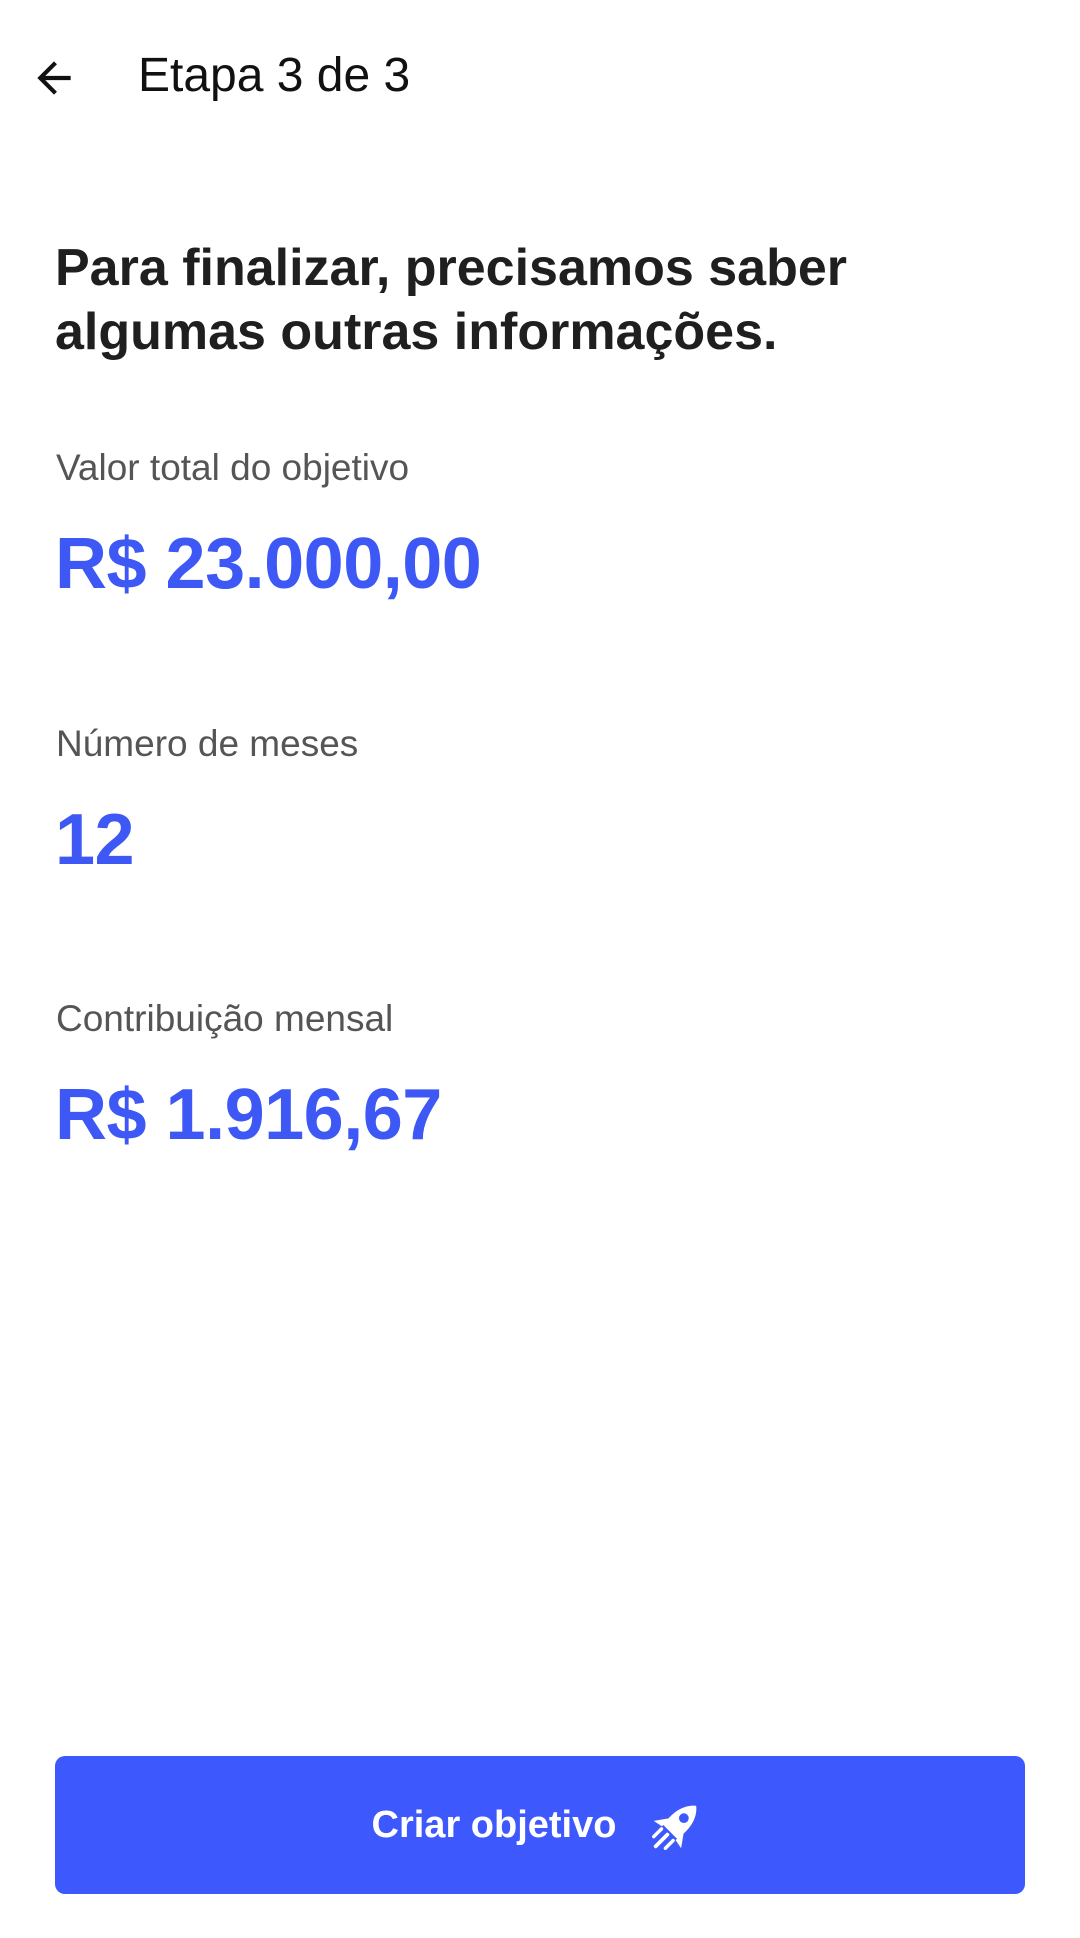 The image size is (1080, 1938). I want to click on months-value: 12, so click(95, 840).